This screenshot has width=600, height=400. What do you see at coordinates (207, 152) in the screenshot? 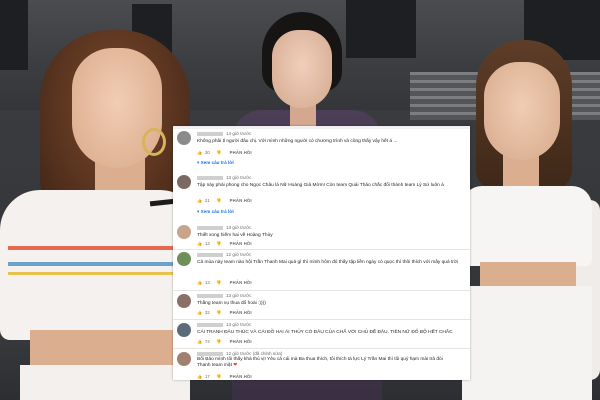
I see `like-count: 30` at bounding box center [207, 152].